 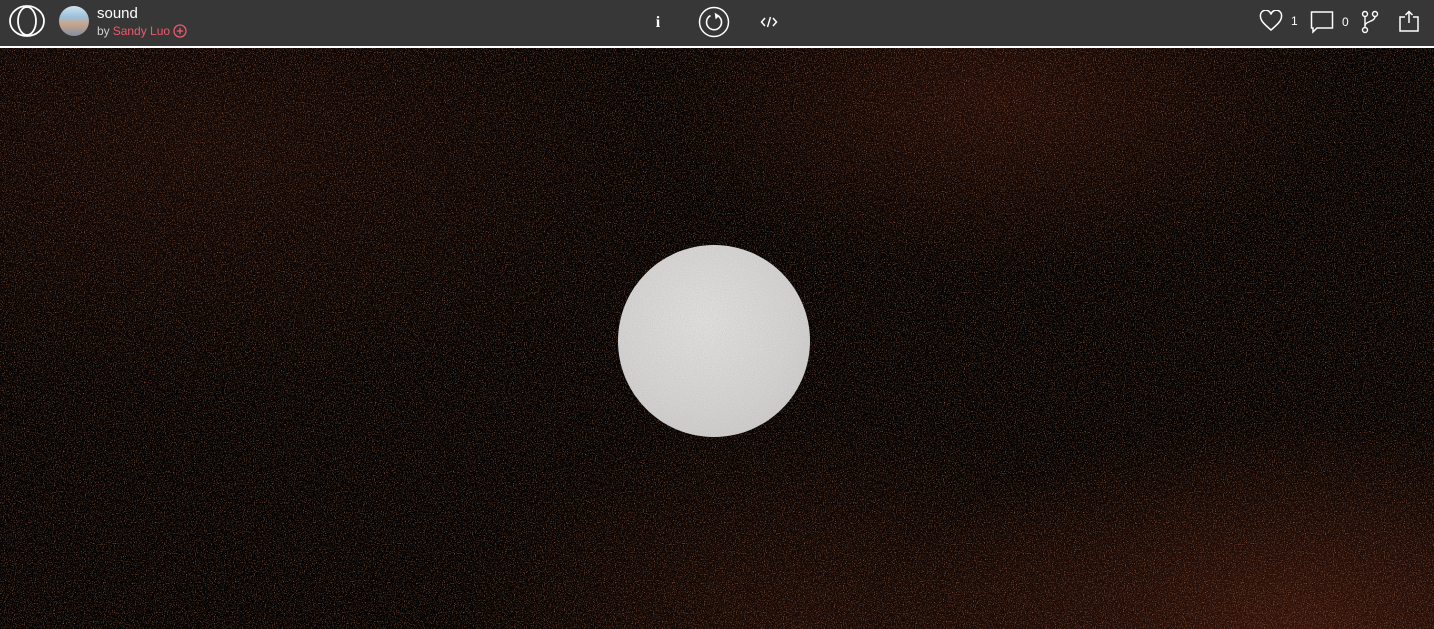 I want to click on like-button: 1, so click(x=1278, y=21).